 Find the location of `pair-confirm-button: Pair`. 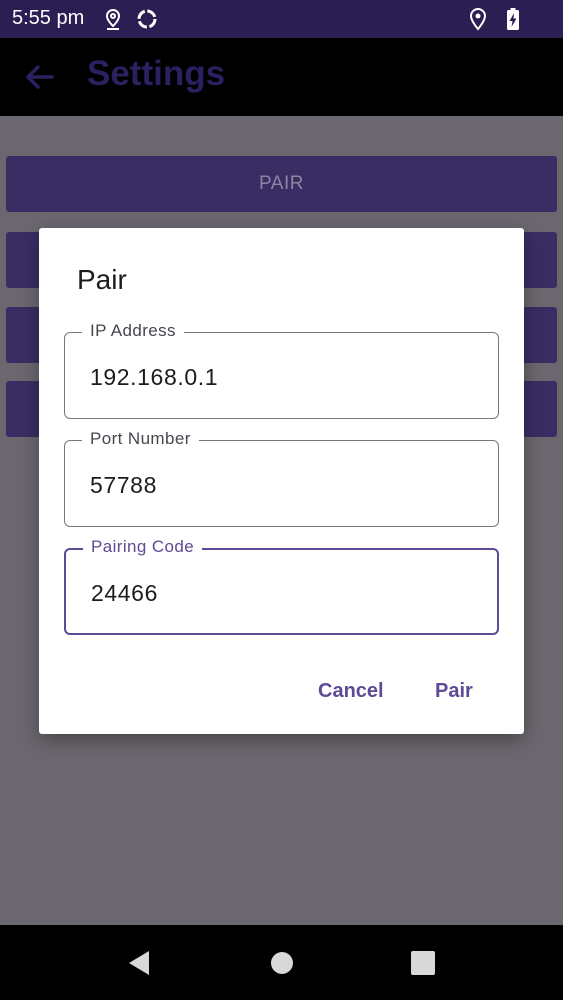

pair-confirm-button: Pair is located at coordinates (454, 691).